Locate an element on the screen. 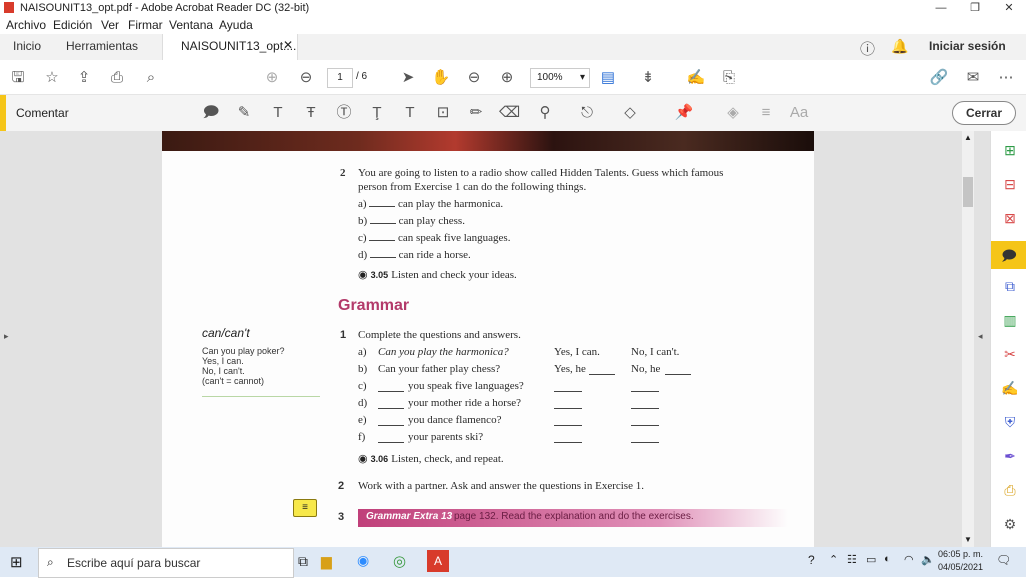 The image size is (1026, 578). upload-icon: ⇪ is located at coordinates (84, 78).